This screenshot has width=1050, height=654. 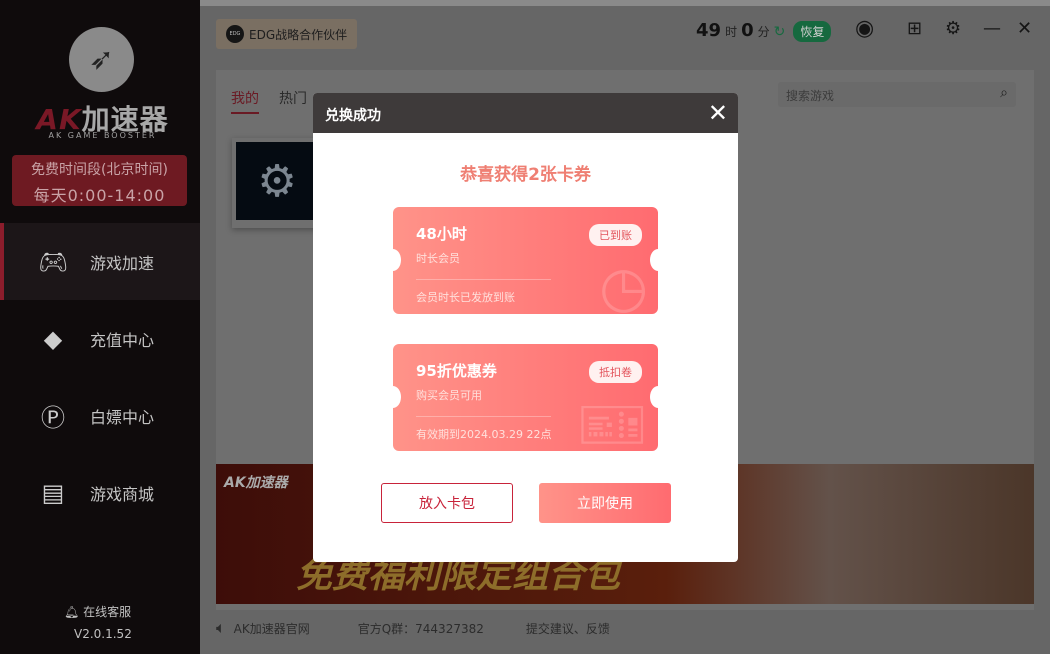 What do you see at coordinates (568, 628) in the screenshot?
I see `feedback-link: 提交建议、反馈` at bounding box center [568, 628].